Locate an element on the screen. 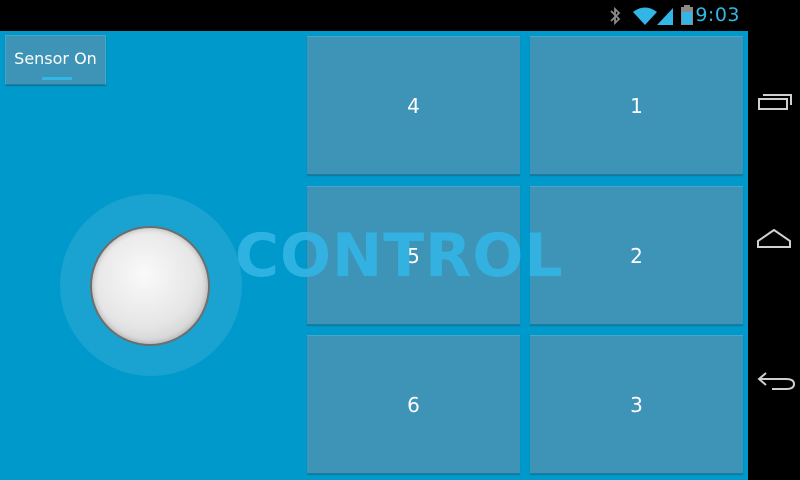 Image resolution: width=800 pixels, height=480 pixels. joystick-knob is located at coordinates (150, 286).